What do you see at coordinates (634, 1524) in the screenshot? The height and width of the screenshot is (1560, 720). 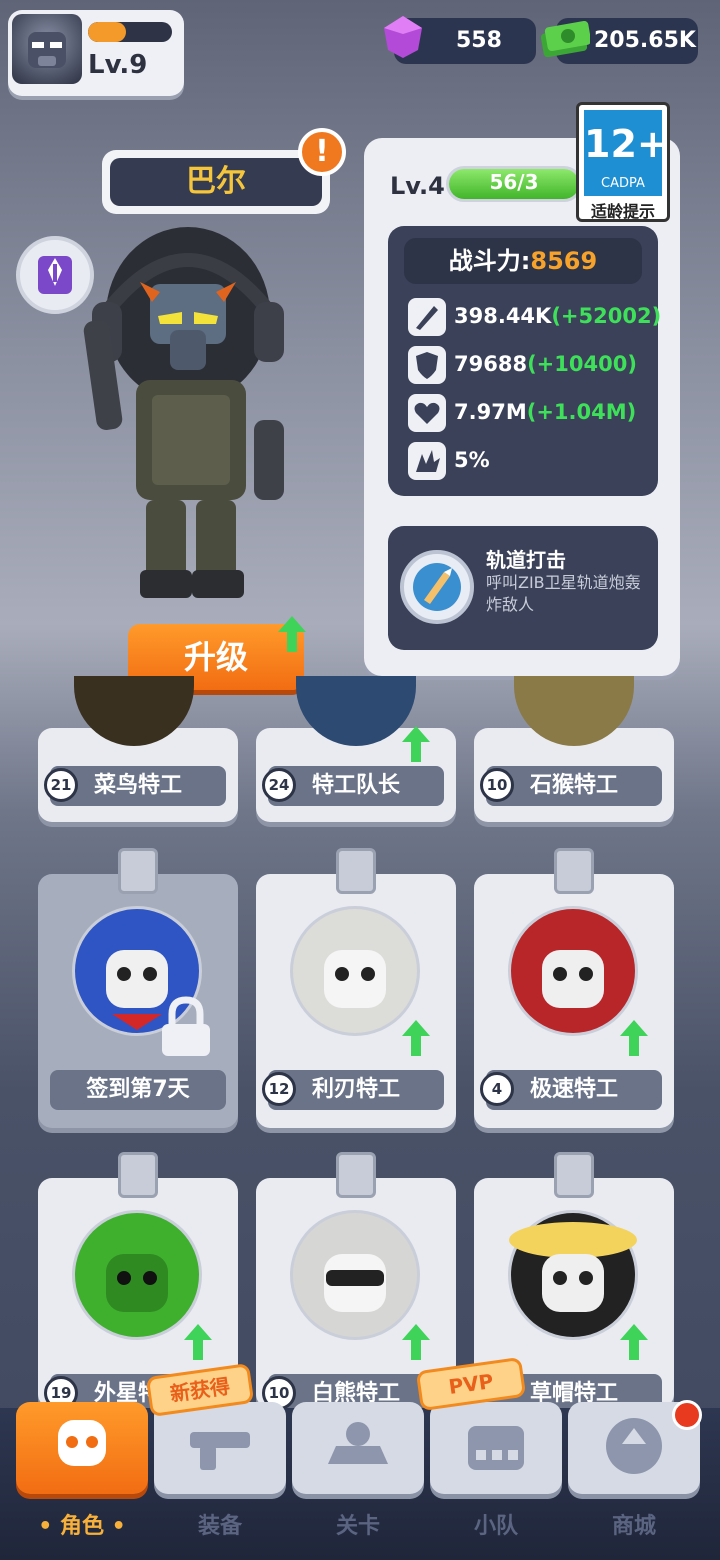 I see `nav-label-shop: 商城` at bounding box center [634, 1524].